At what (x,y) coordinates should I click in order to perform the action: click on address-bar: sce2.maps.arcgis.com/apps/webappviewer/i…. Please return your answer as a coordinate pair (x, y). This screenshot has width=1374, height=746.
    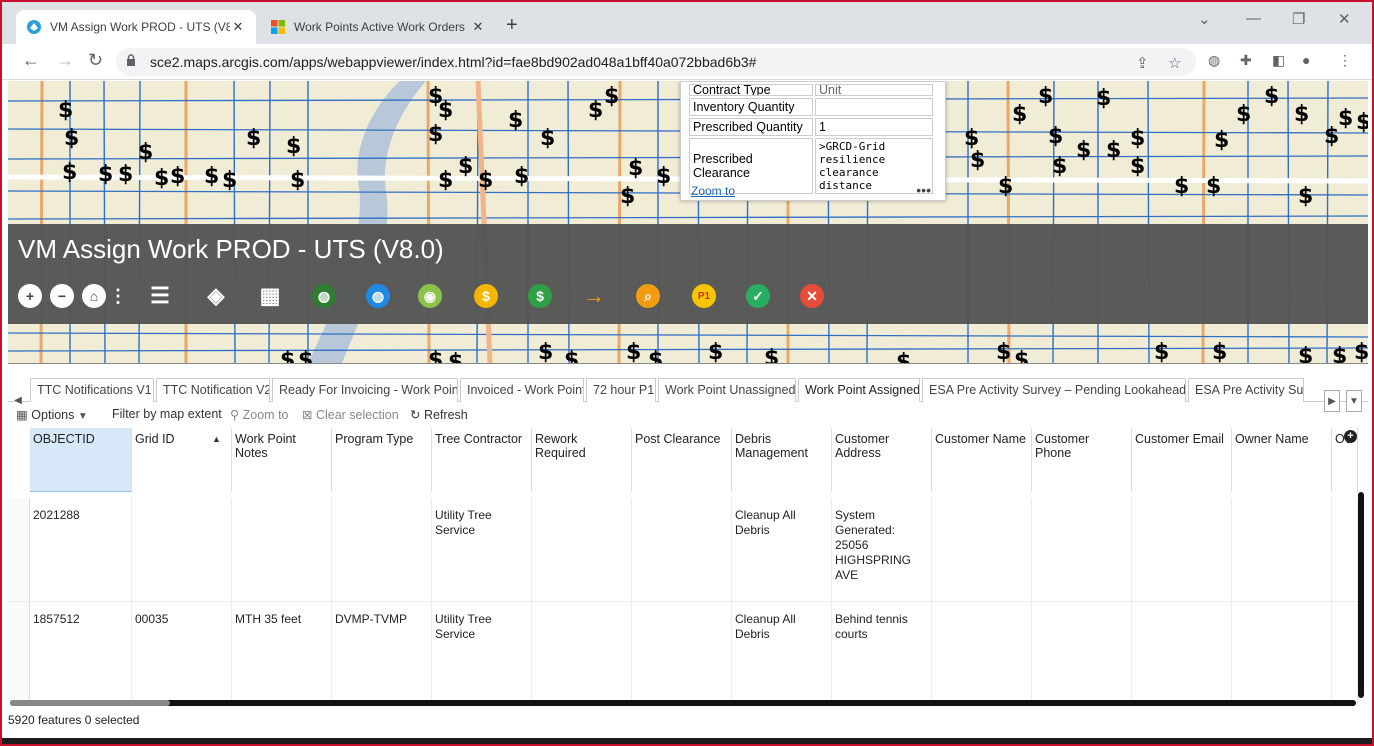
    Looking at the image, I should click on (656, 62).